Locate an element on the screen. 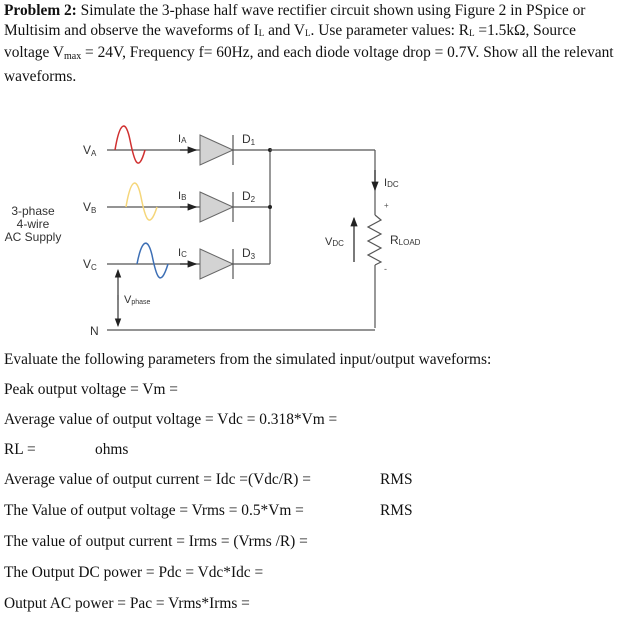 This screenshot has height=626, width=628. svg-text: VB is located at coordinates (89, 207).